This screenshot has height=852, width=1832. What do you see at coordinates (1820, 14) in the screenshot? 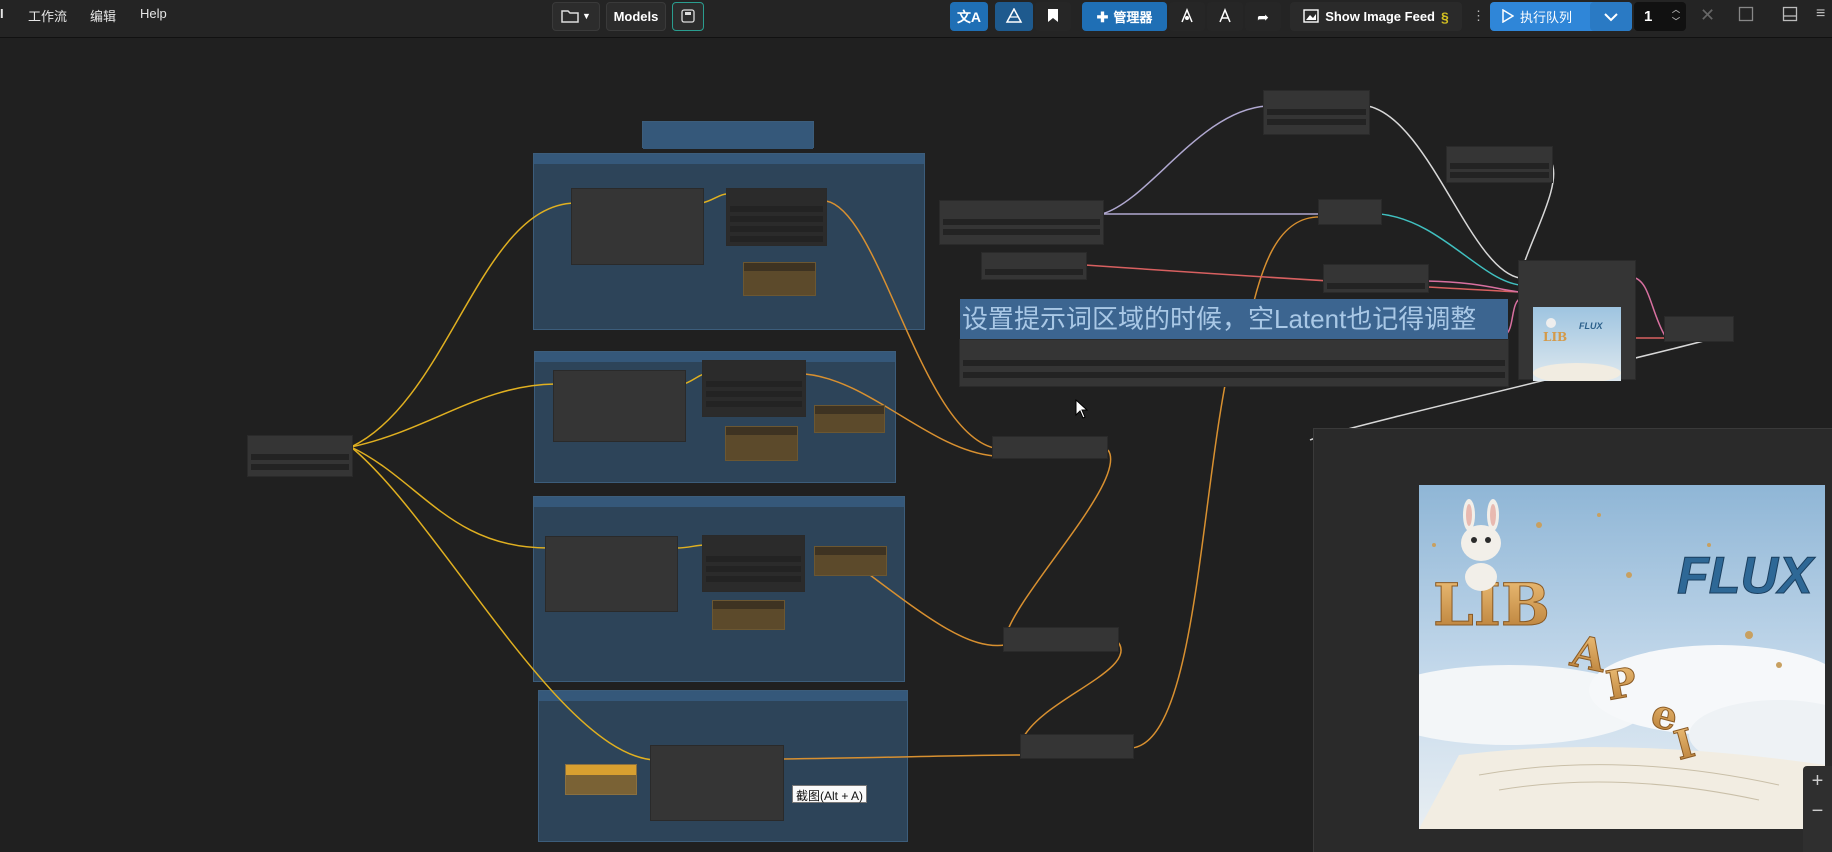
I see `hamburger-icon: ≡` at bounding box center [1820, 14].